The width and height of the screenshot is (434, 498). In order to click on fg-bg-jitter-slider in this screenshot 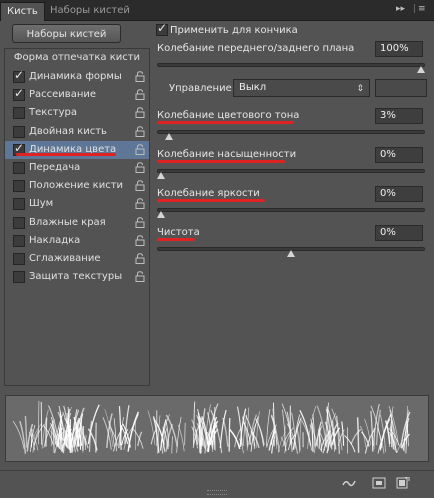, I will do `click(291, 65)`.